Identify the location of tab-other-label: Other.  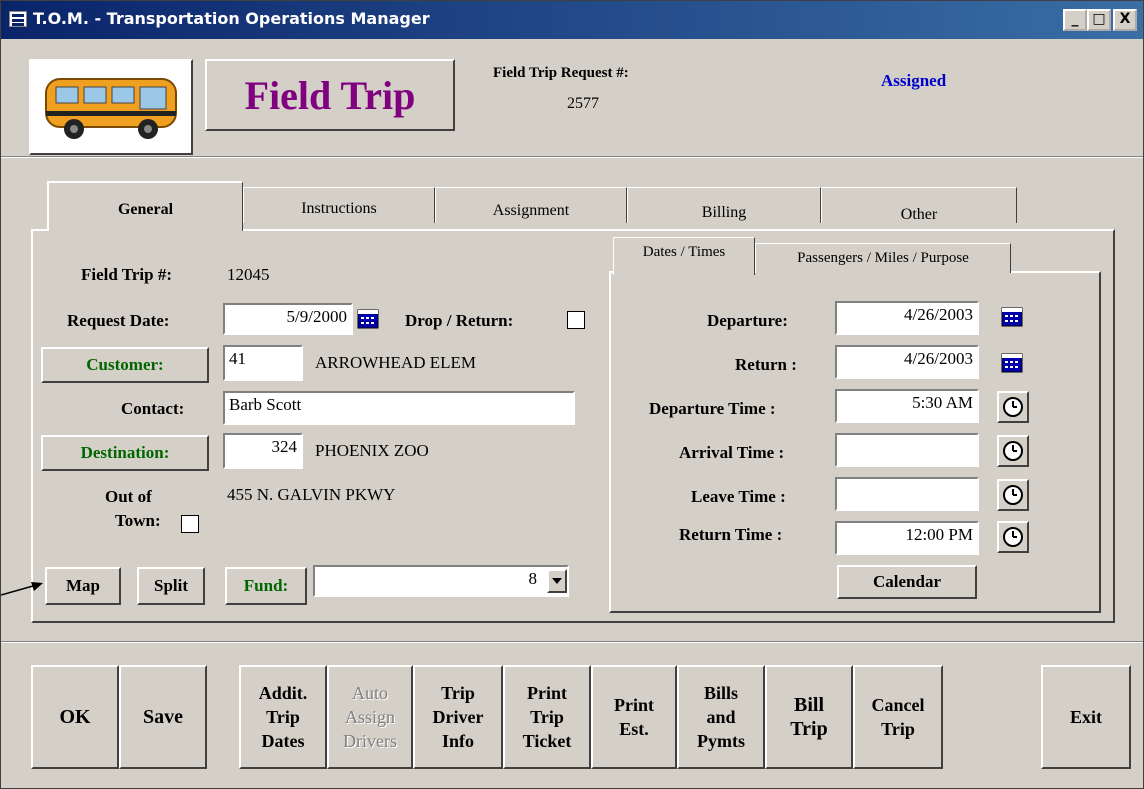
(919, 214).